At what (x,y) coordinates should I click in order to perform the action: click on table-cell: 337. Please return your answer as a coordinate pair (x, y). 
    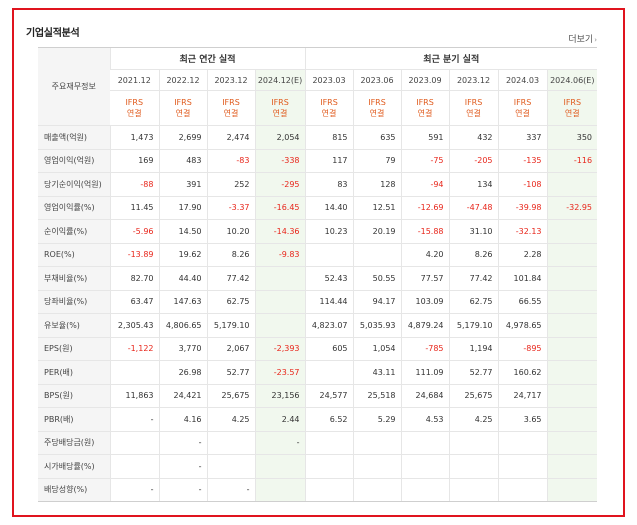
    Looking at the image, I should click on (522, 137).